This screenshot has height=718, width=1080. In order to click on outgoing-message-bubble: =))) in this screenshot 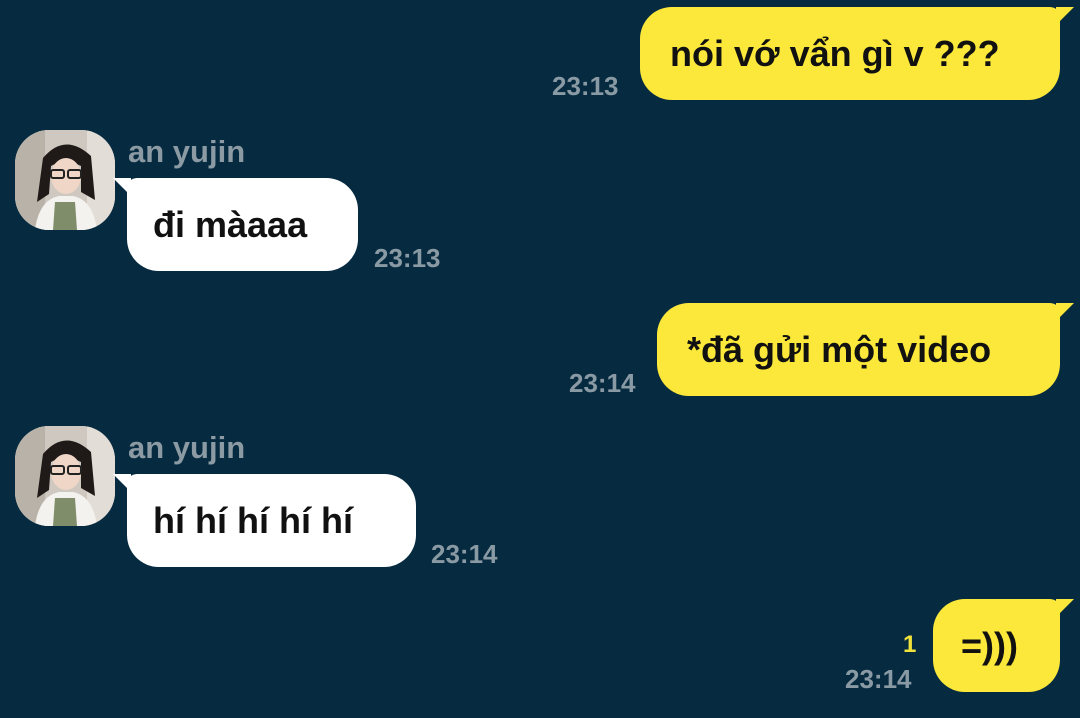, I will do `click(1003, 645)`.